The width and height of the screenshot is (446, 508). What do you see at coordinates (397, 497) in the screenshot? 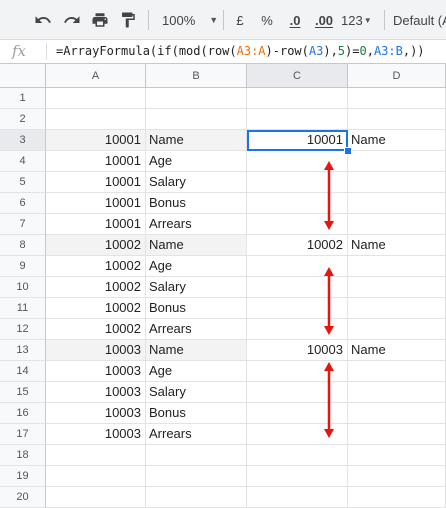
I see `cell-d20` at bounding box center [397, 497].